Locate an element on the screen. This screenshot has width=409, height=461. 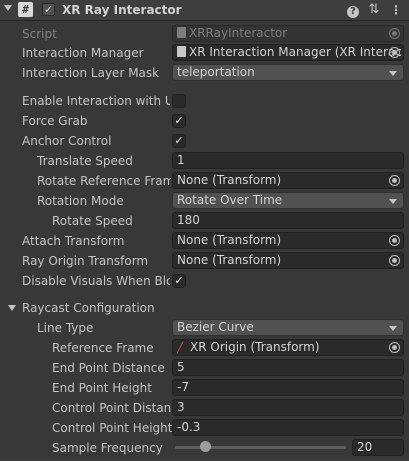
presets-icon: ⇅ is located at coordinates (374, 10).